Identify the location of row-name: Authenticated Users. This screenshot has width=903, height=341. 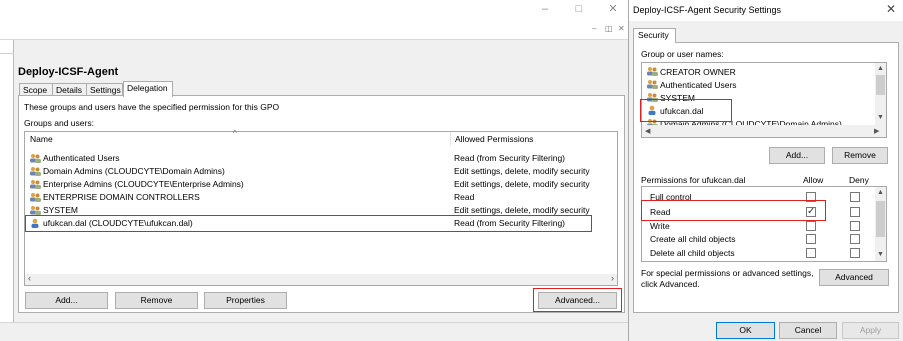
(81, 158).